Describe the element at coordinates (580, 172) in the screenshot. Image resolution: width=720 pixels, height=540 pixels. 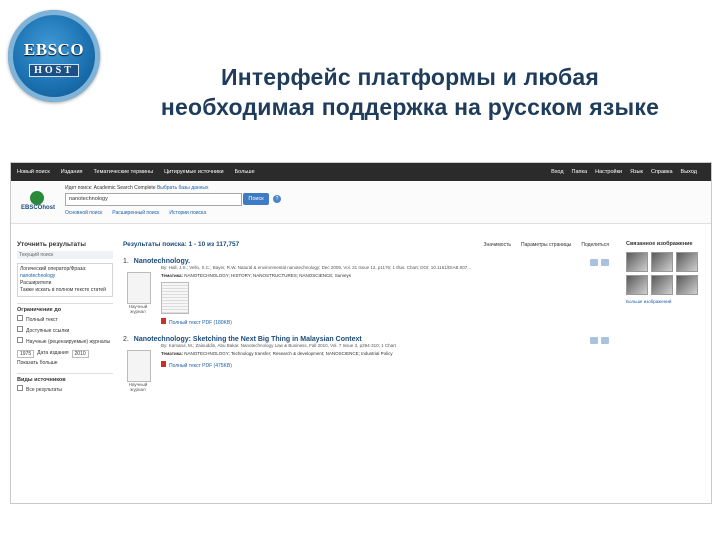
I see `nav-folder: Папка` at that location.